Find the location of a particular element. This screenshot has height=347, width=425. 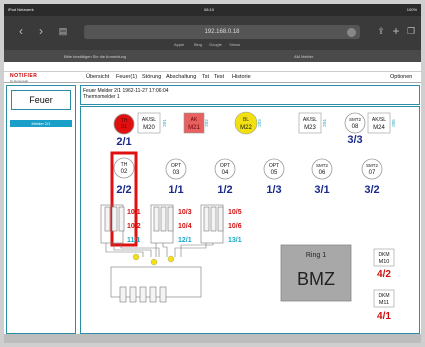

detector-number: 05 is located at coordinates (274, 173).